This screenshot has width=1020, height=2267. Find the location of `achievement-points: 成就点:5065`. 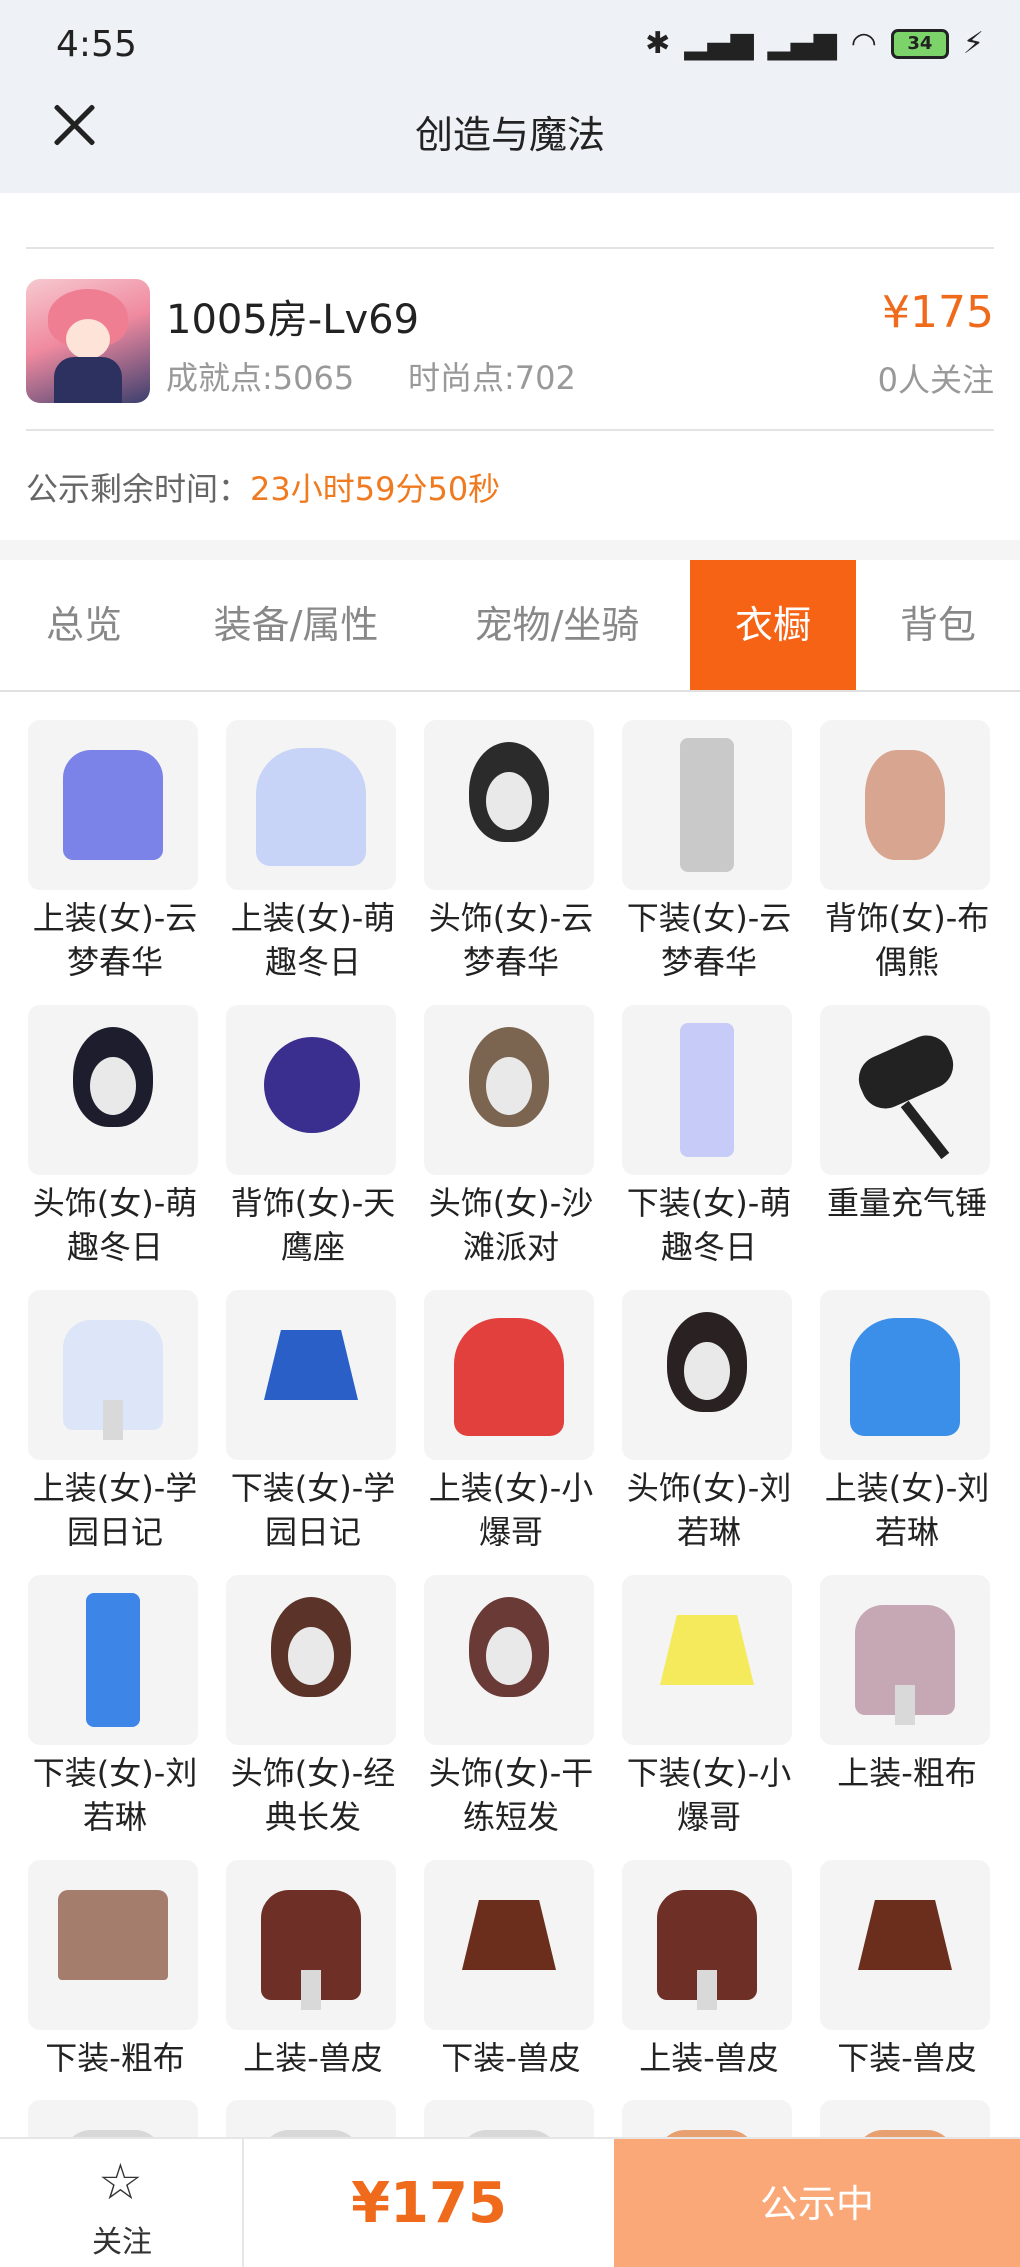

achievement-points: 成就点:5065 is located at coordinates (260, 378).